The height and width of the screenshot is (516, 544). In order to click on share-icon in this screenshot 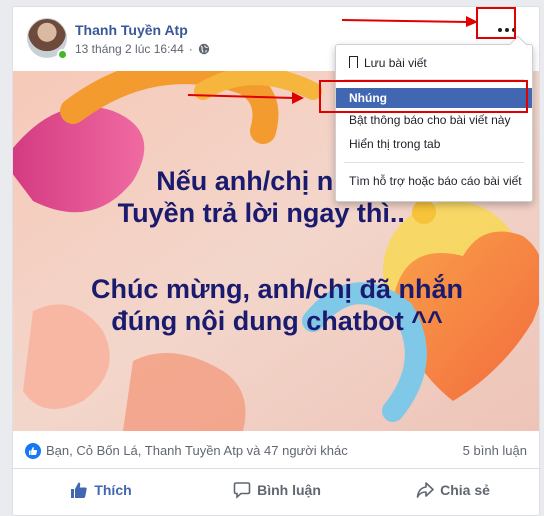, I will do `click(425, 490)`.